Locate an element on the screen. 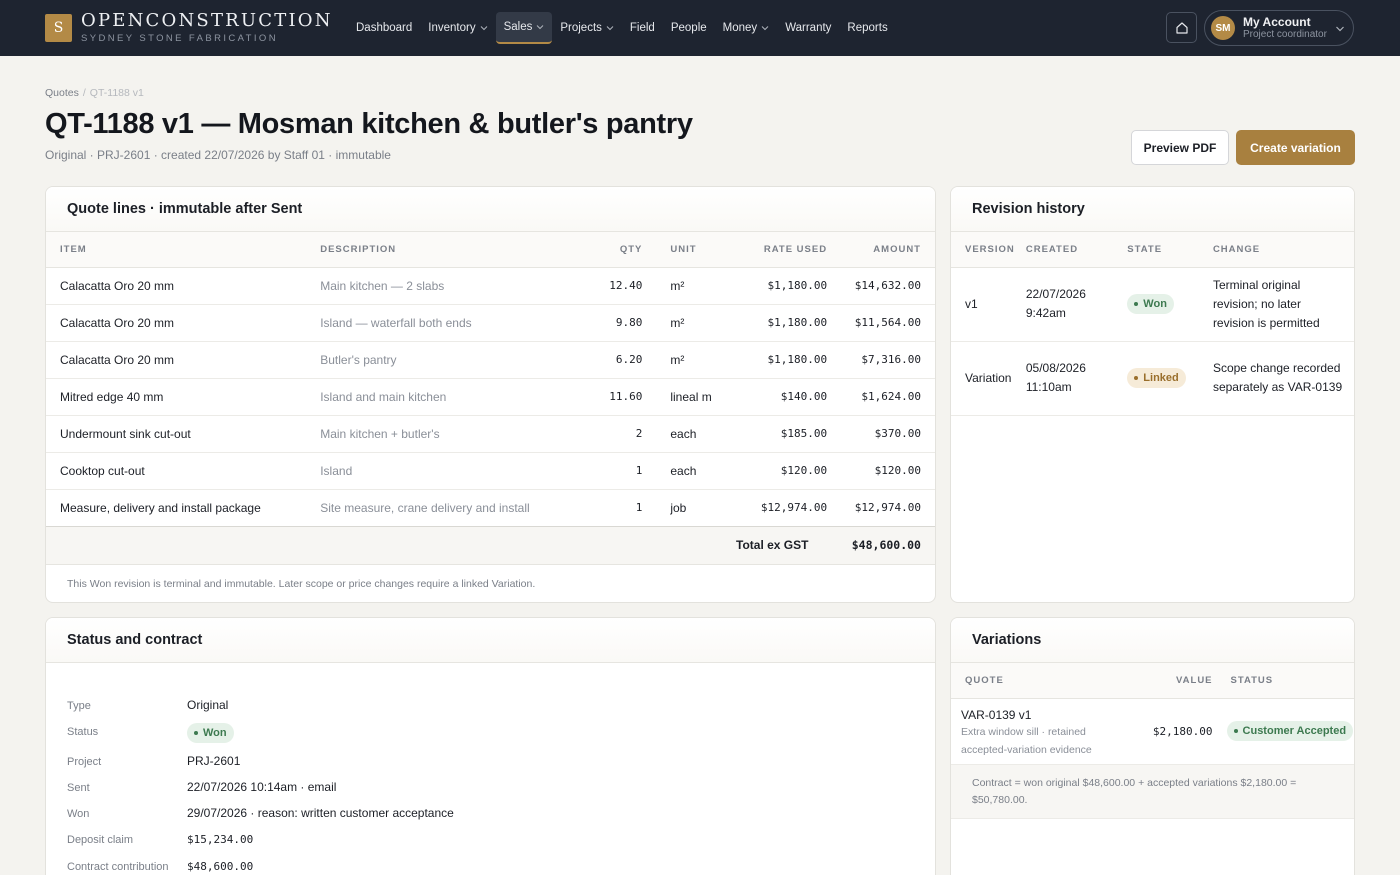  cell-rate: $185.00 is located at coordinates (775, 434).